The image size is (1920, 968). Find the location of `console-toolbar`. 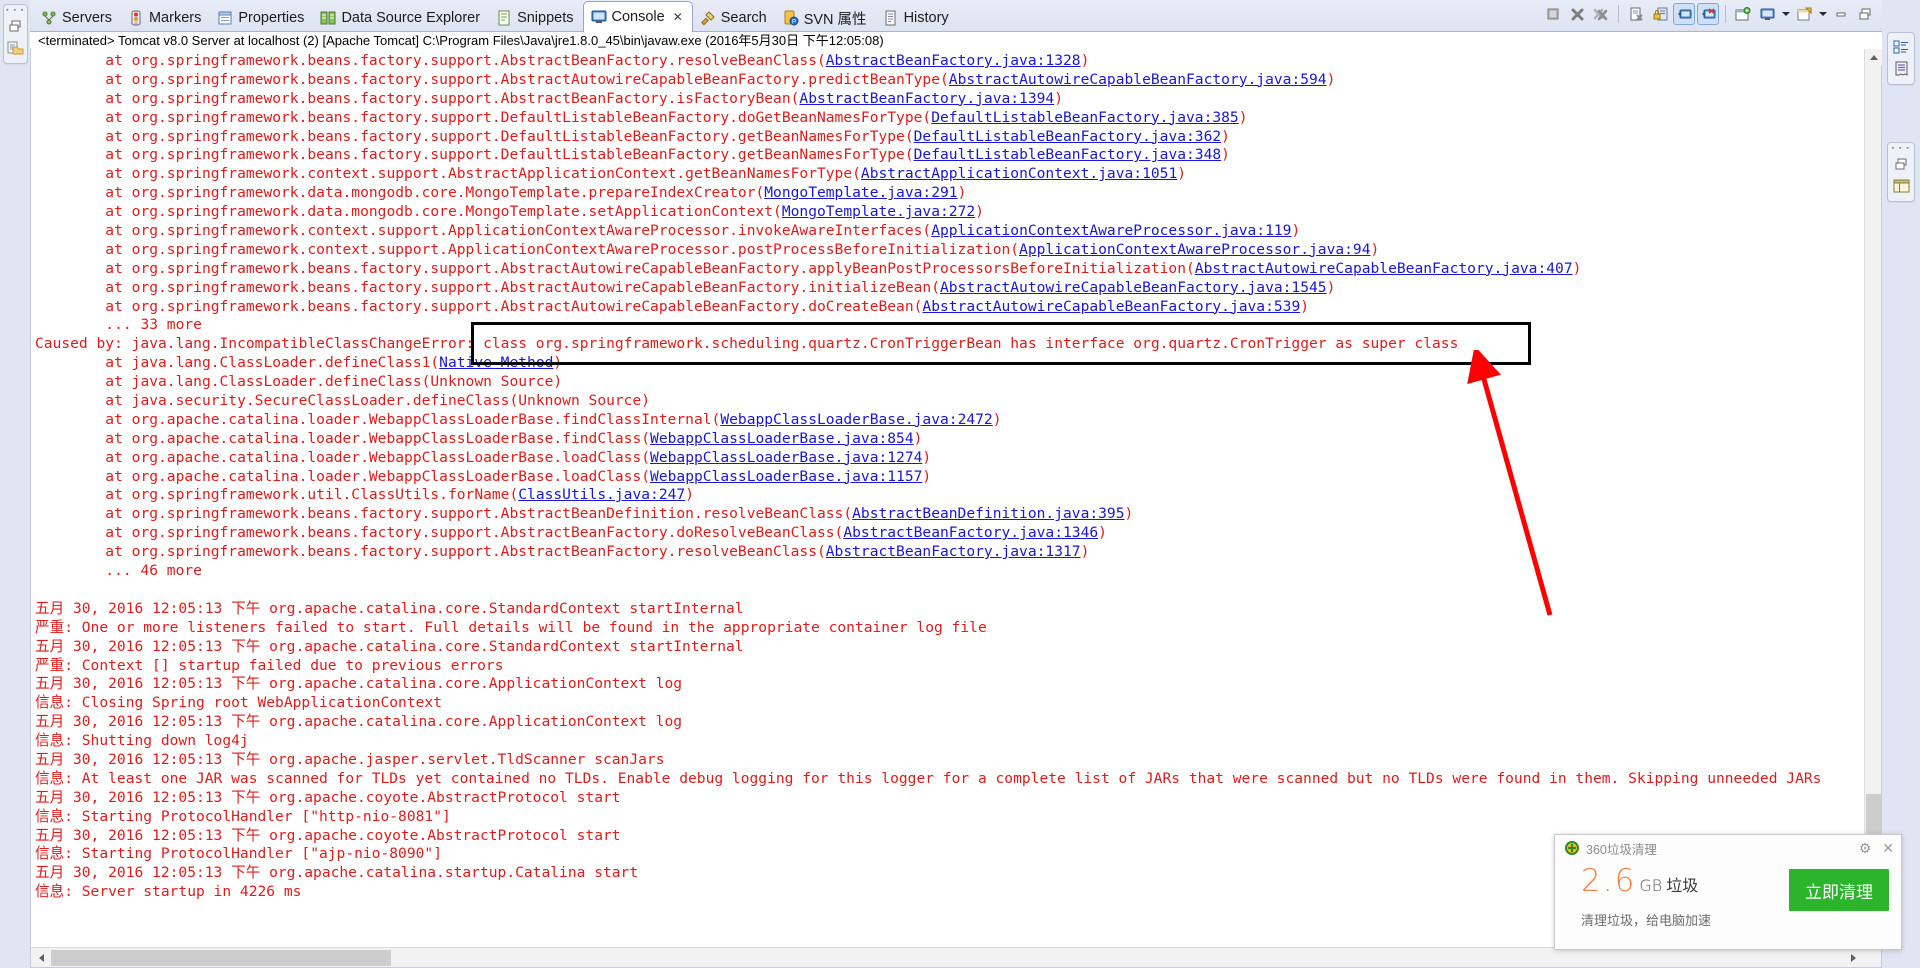

console-toolbar is located at coordinates (1712, 15).